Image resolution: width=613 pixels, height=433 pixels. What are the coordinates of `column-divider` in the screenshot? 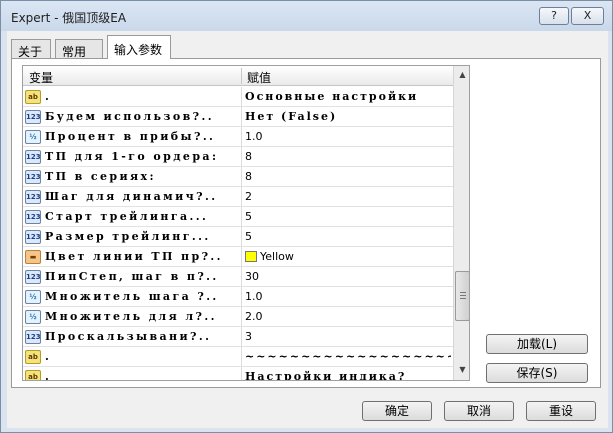 It's located at (241, 76).